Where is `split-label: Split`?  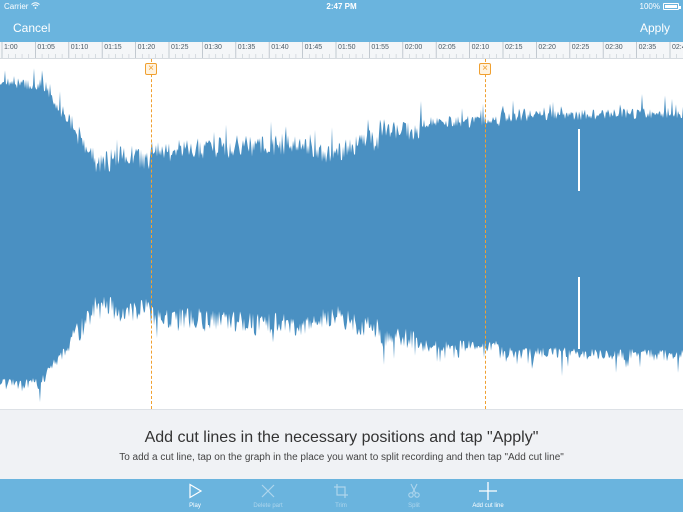 split-label: Split is located at coordinates (414, 506).